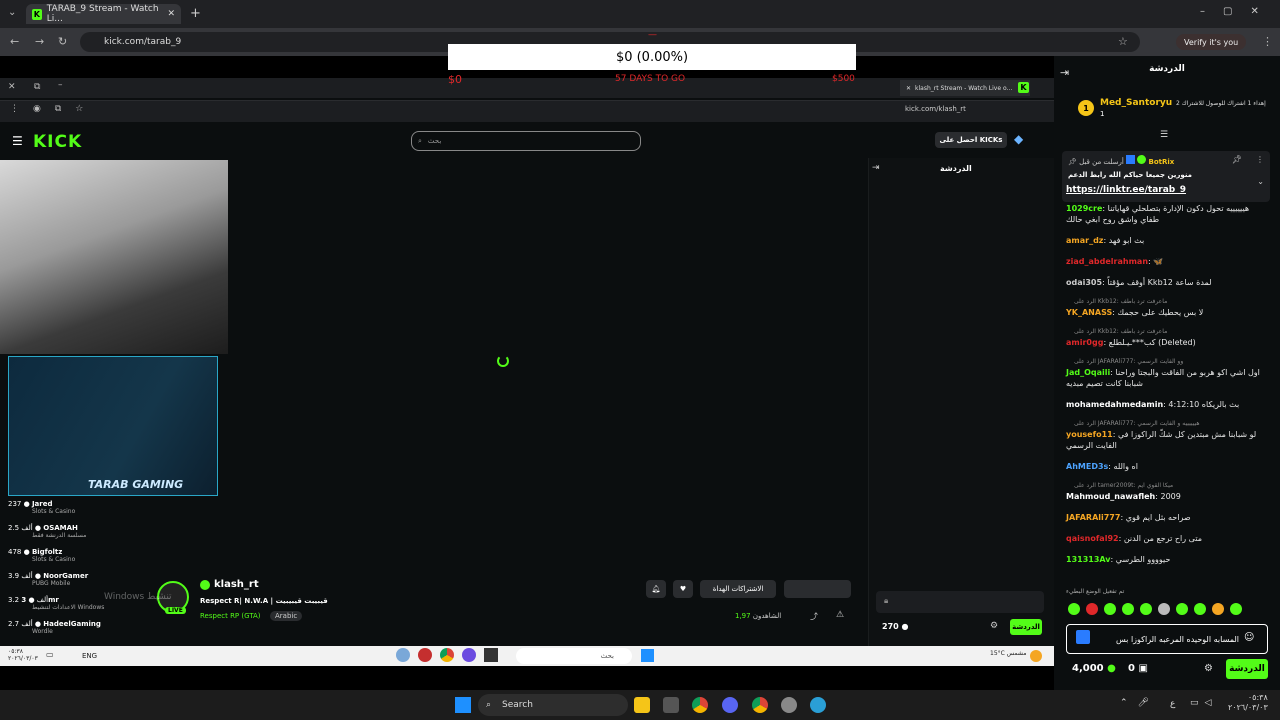 The image size is (1280, 720). I want to click on chat-username: odai305, so click(1084, 282).